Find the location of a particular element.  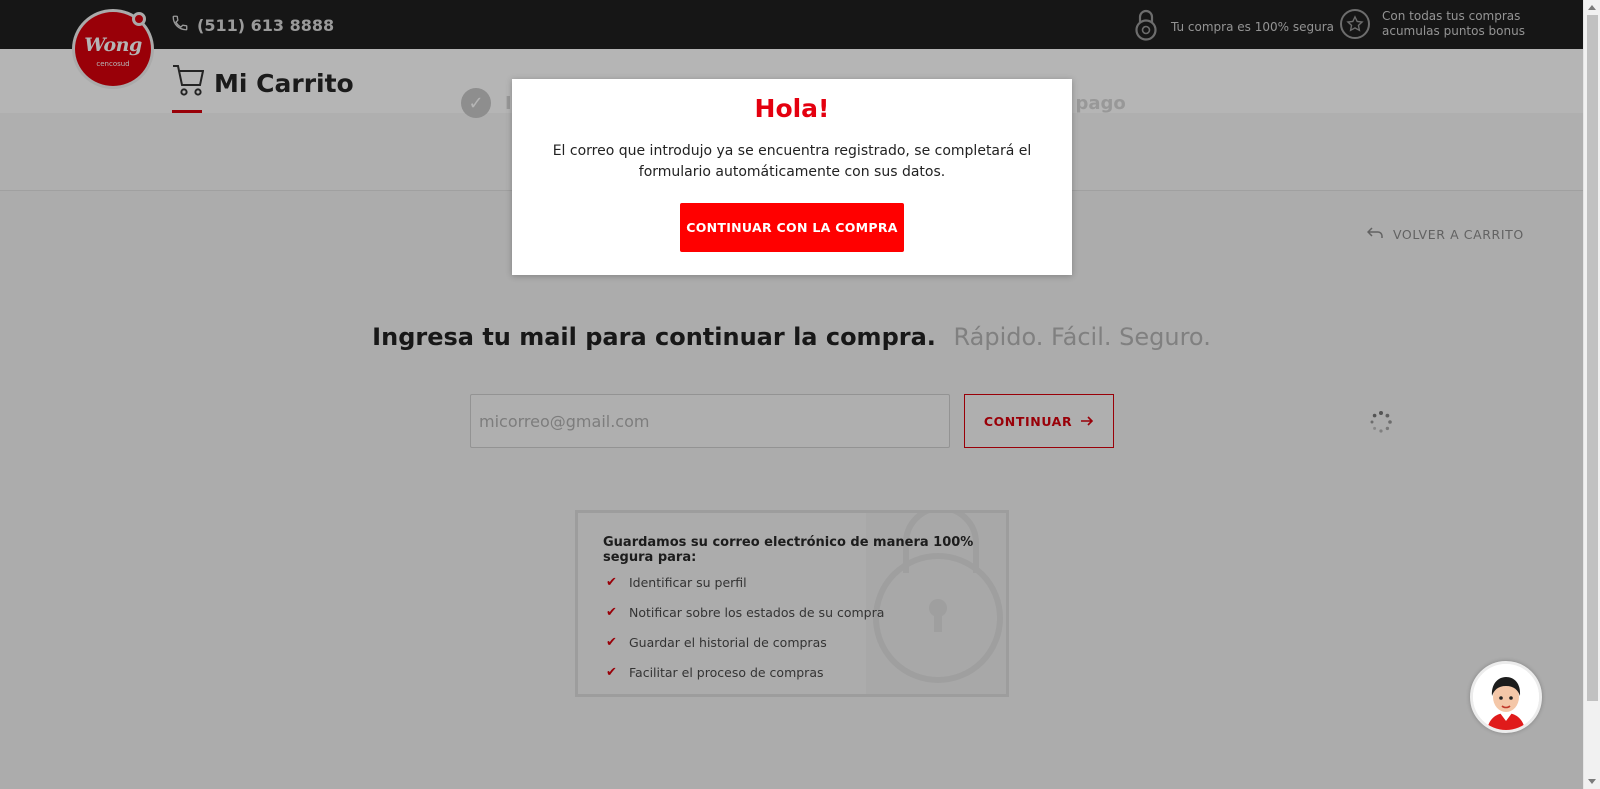

assistant-avatar-icon is located at coordinates (1506, 697).